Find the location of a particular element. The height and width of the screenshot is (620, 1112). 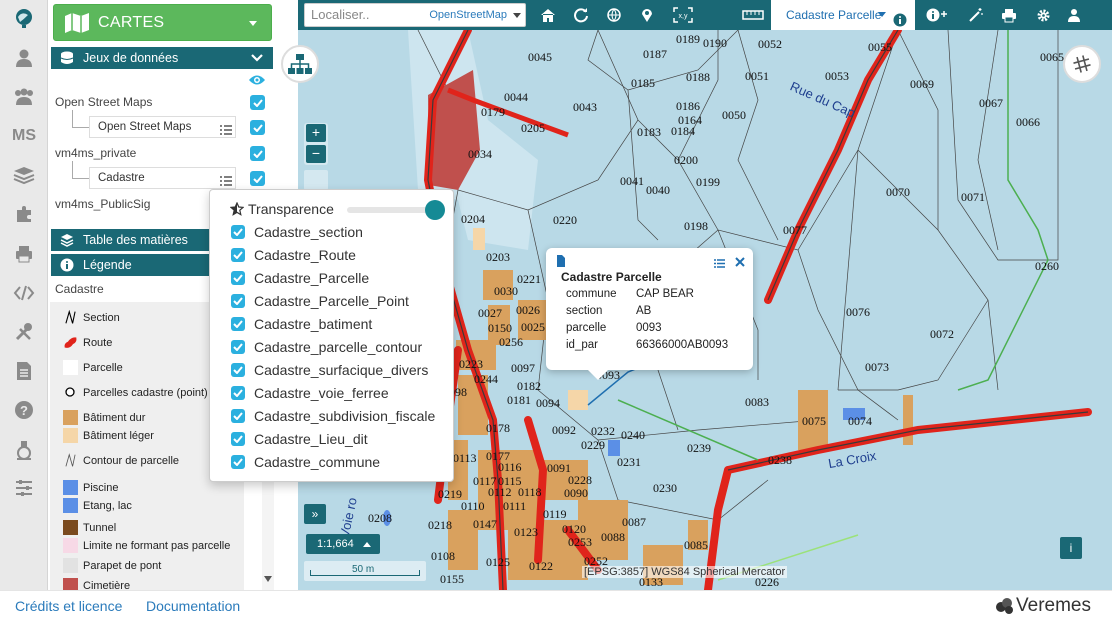

documentation-link: Documentation is located at coordinates (193, 606).